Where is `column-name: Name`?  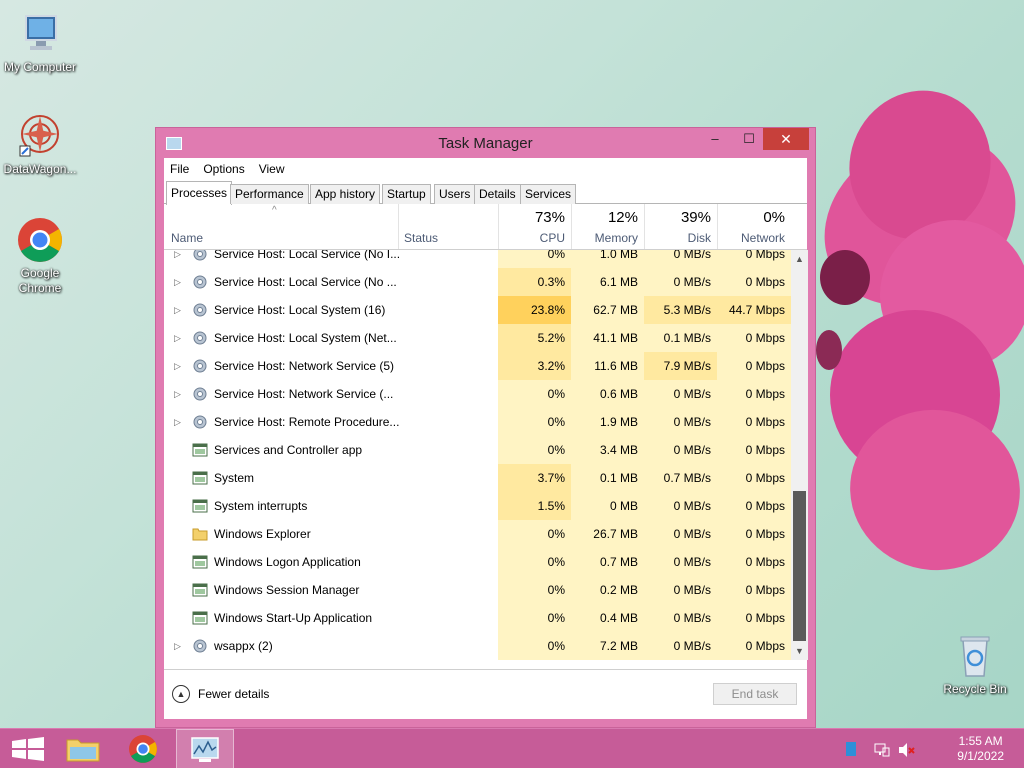 column-name: Name is located at coordinates (187, 238).